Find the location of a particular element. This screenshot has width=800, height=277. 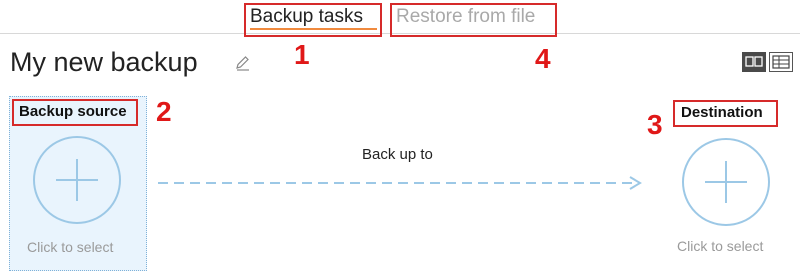

annotation-number-2: 2 is located at coordinates (164, 111).